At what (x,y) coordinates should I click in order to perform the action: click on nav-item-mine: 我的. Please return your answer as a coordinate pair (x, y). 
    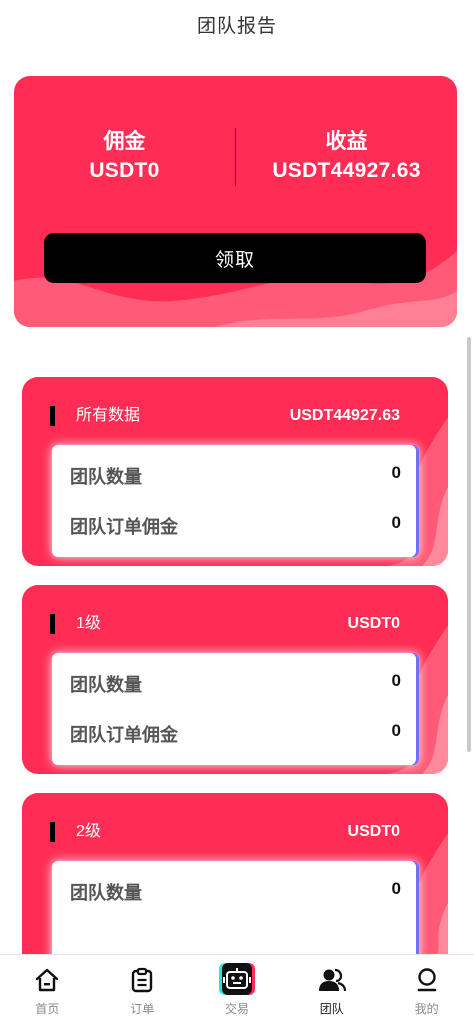
    Looking at the image, I should click on (426, 989).